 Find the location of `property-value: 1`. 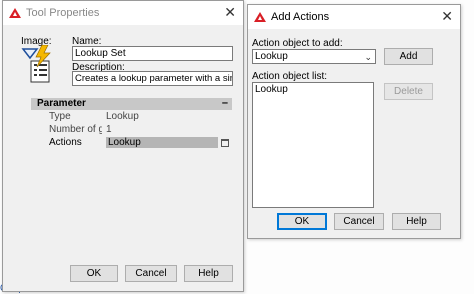

property-value: 1 is located at coordinates (109, 129).